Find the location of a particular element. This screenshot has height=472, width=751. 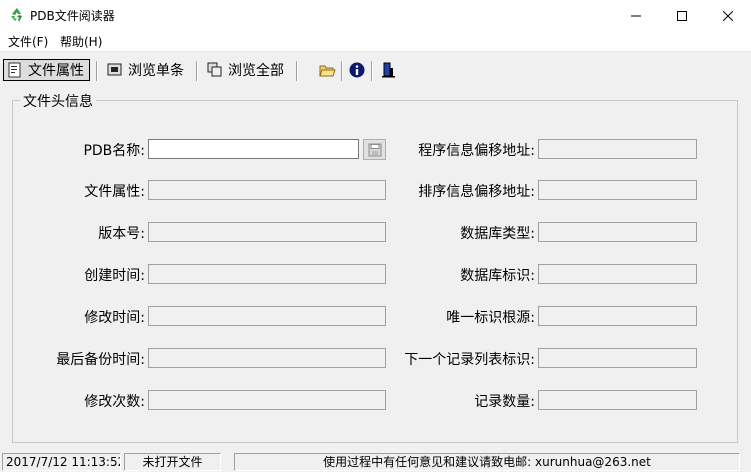

browse-single-button: 浏览单条 is located at coordinates (145, 70).